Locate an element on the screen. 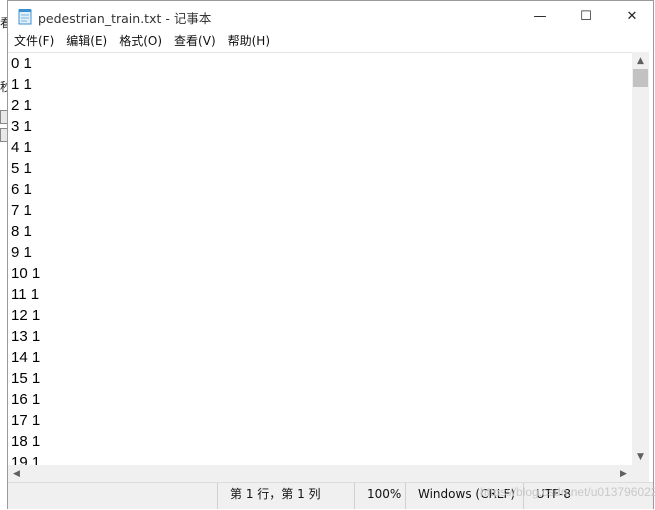 The image size is (655, 510). horizontal-scrollbar: ◀ ▶ is located at coordinates (320, 473).